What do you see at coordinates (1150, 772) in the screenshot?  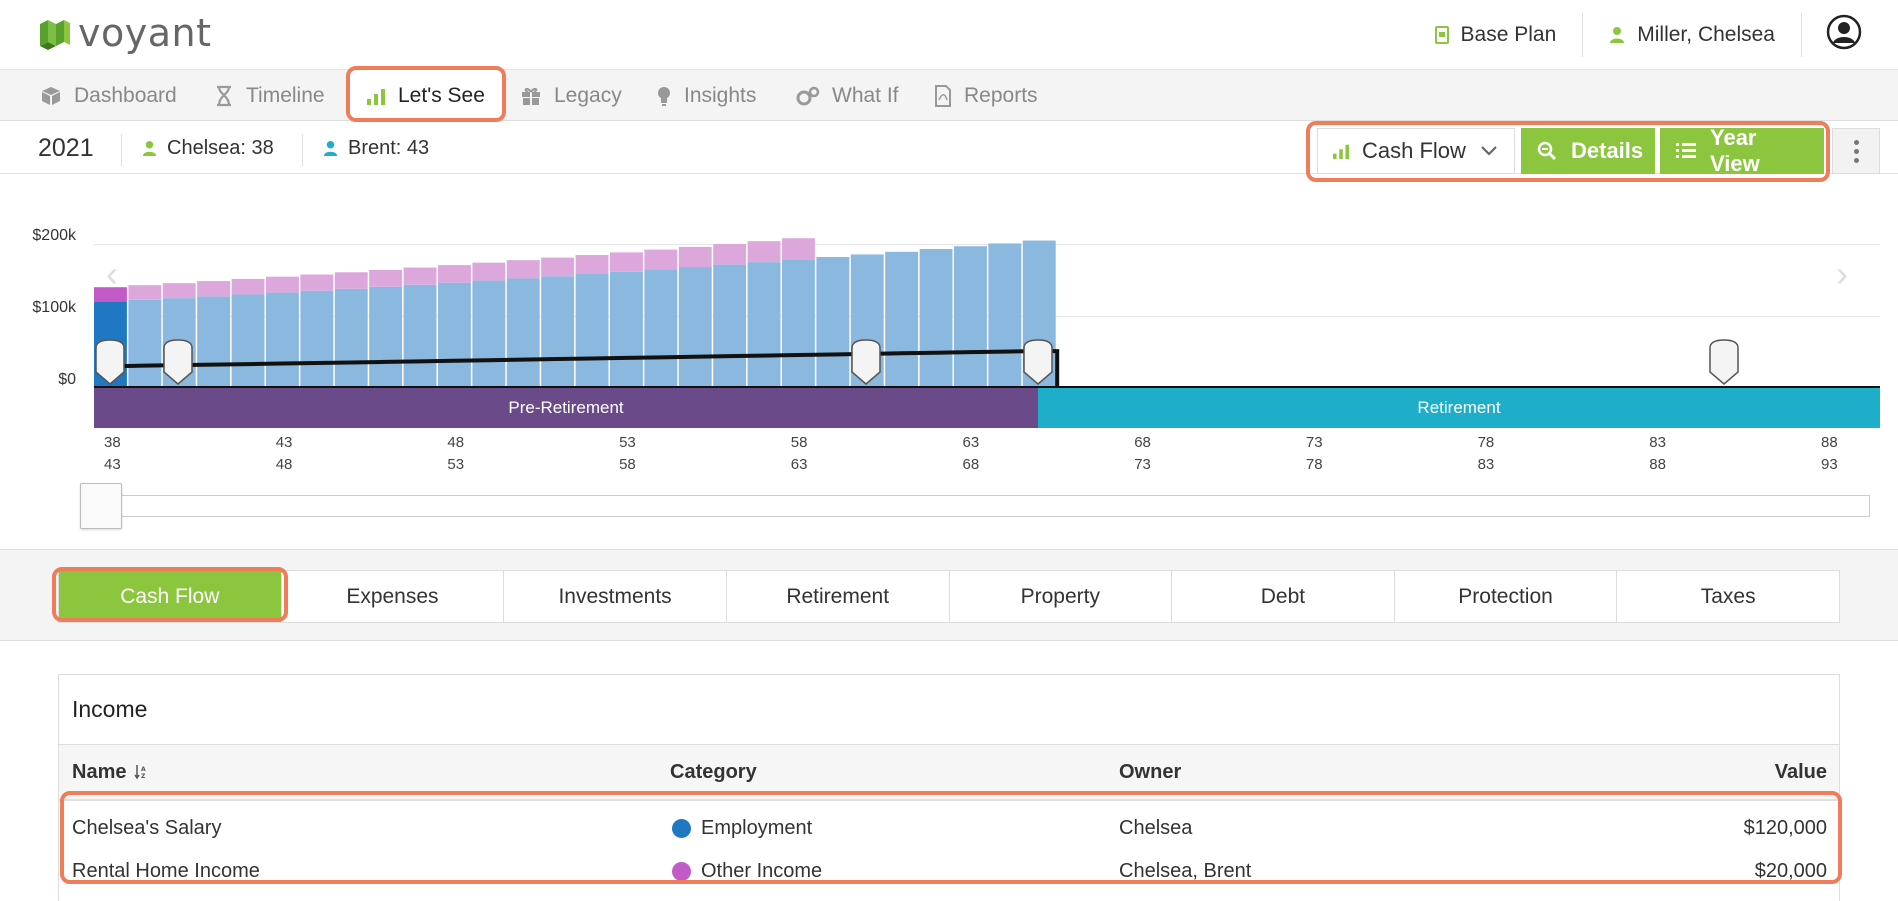 I see `column-header-owner: Owner` at bounding box center [1150, 772].